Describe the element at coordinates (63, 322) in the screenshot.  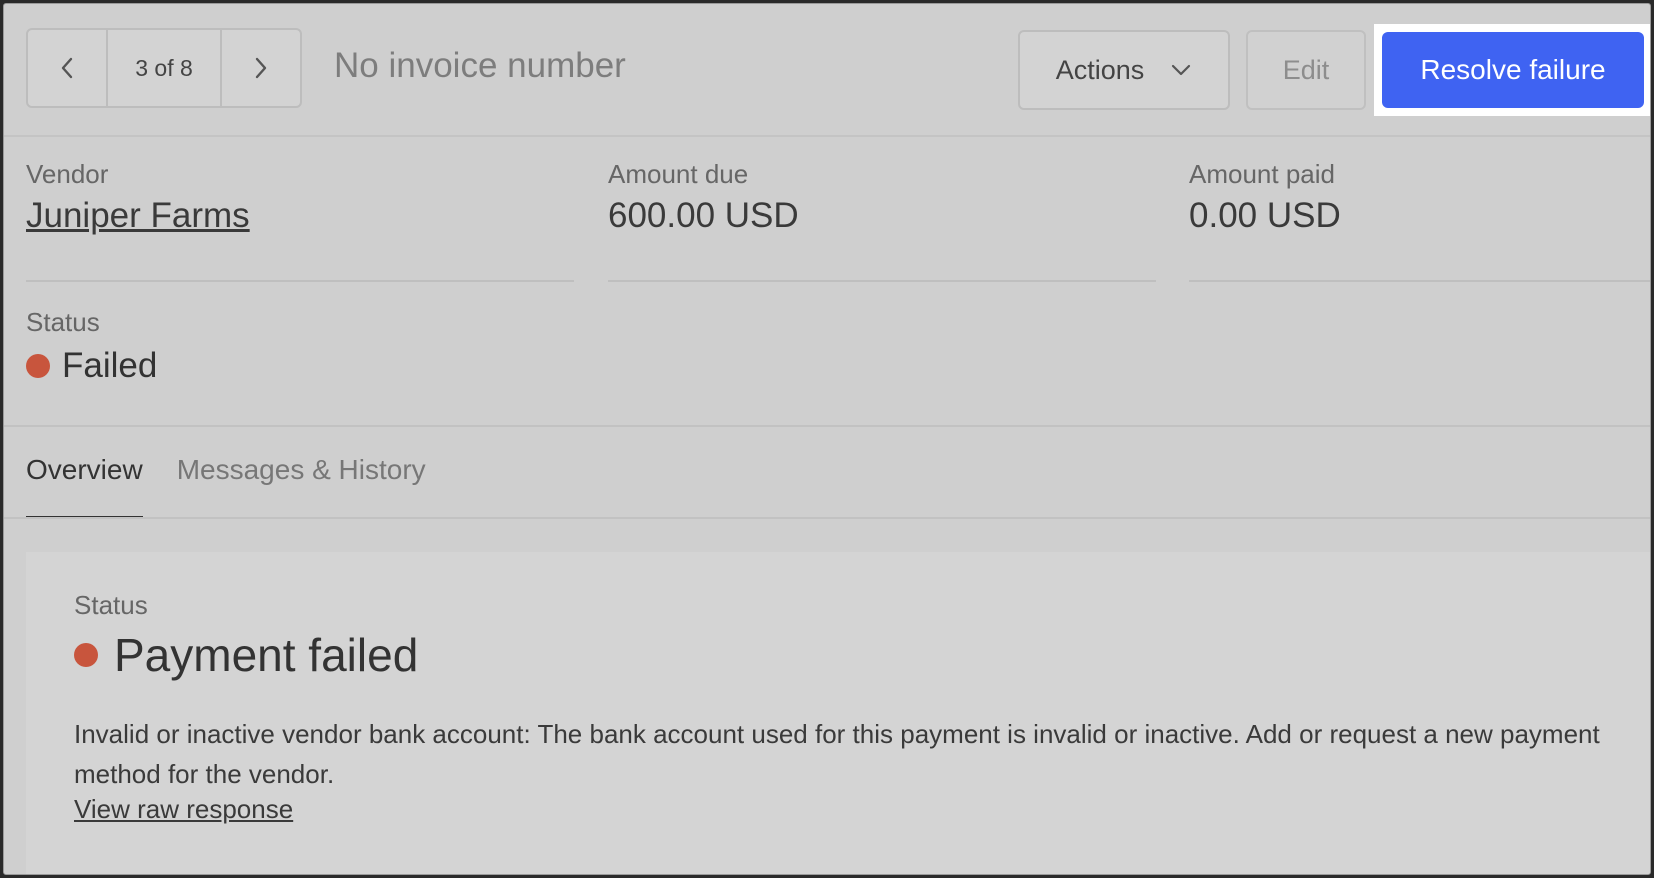
I see `status-label: Status` at that location.